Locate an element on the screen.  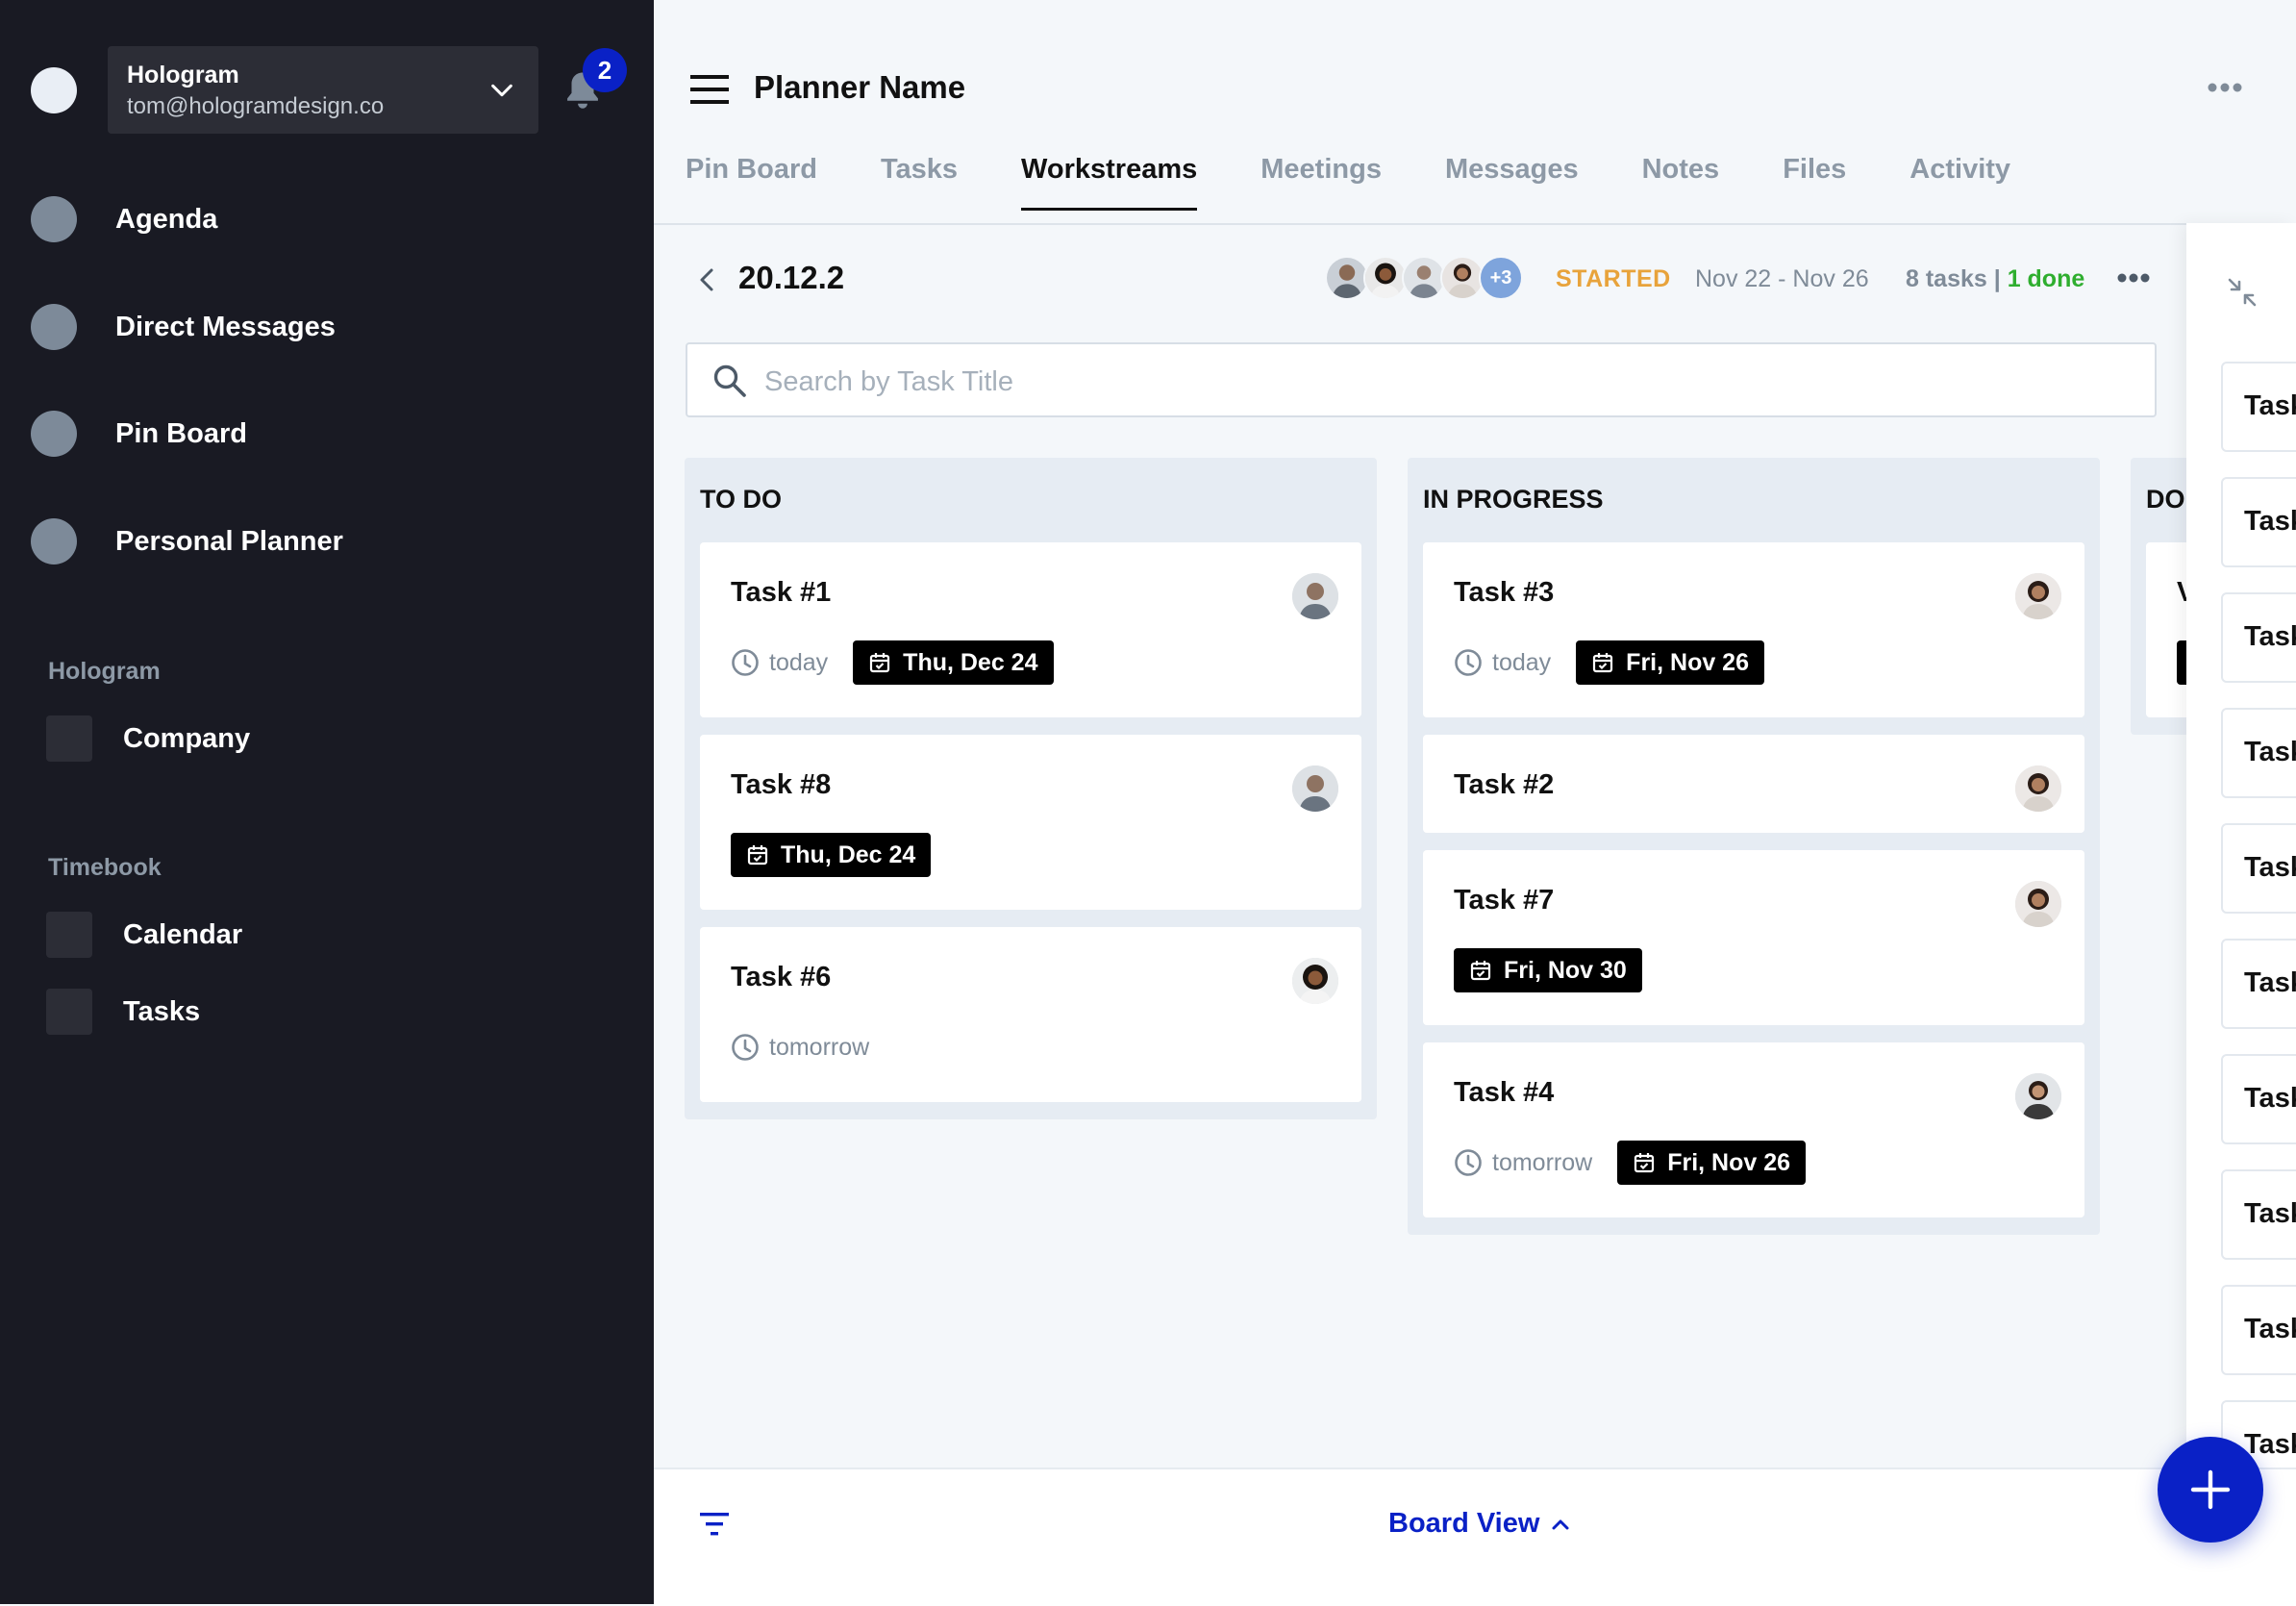
tab-notes: Notes is located at coordinates (1681, 181).